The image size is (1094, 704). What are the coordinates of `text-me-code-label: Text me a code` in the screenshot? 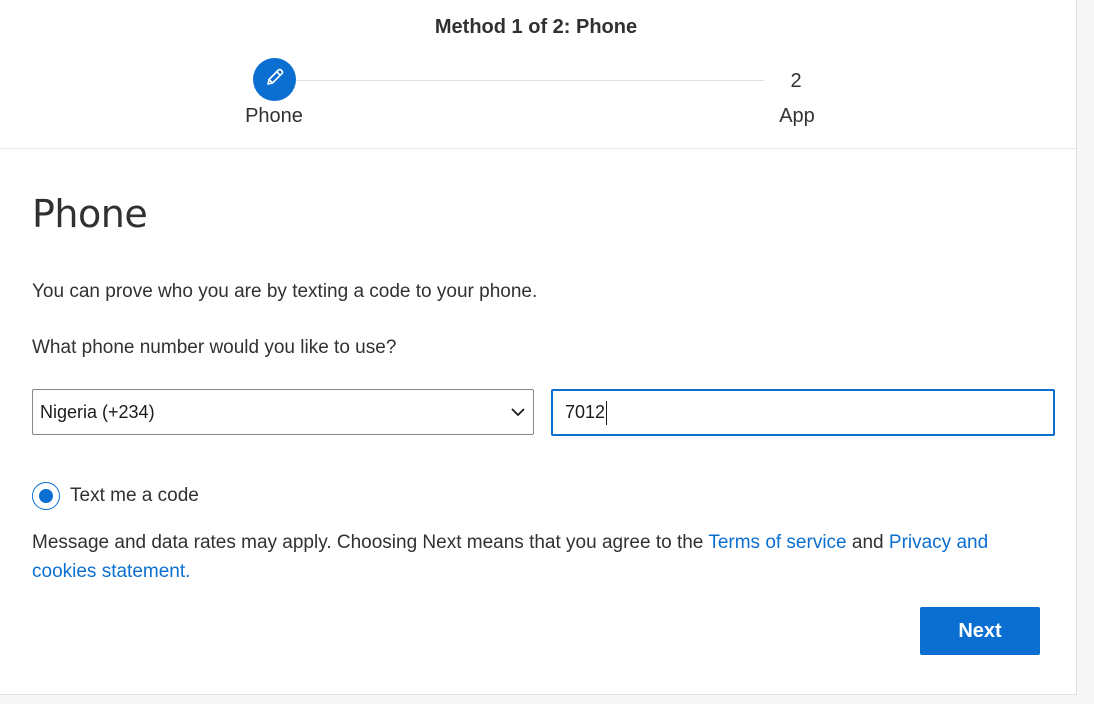 It's located at (134, 496).